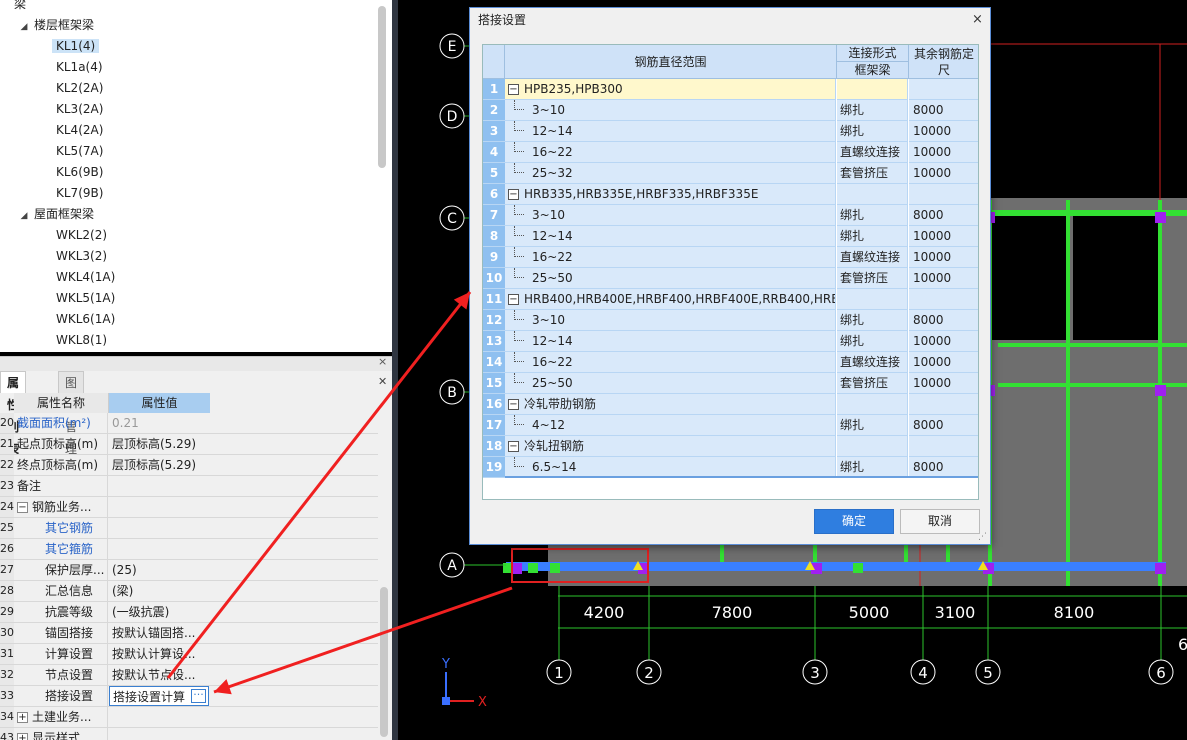  What do you see at coordinates (159, 696) in the screenshot?
I see `property-value: 搭接设置计算 ···` at bounding box center [159, 696].